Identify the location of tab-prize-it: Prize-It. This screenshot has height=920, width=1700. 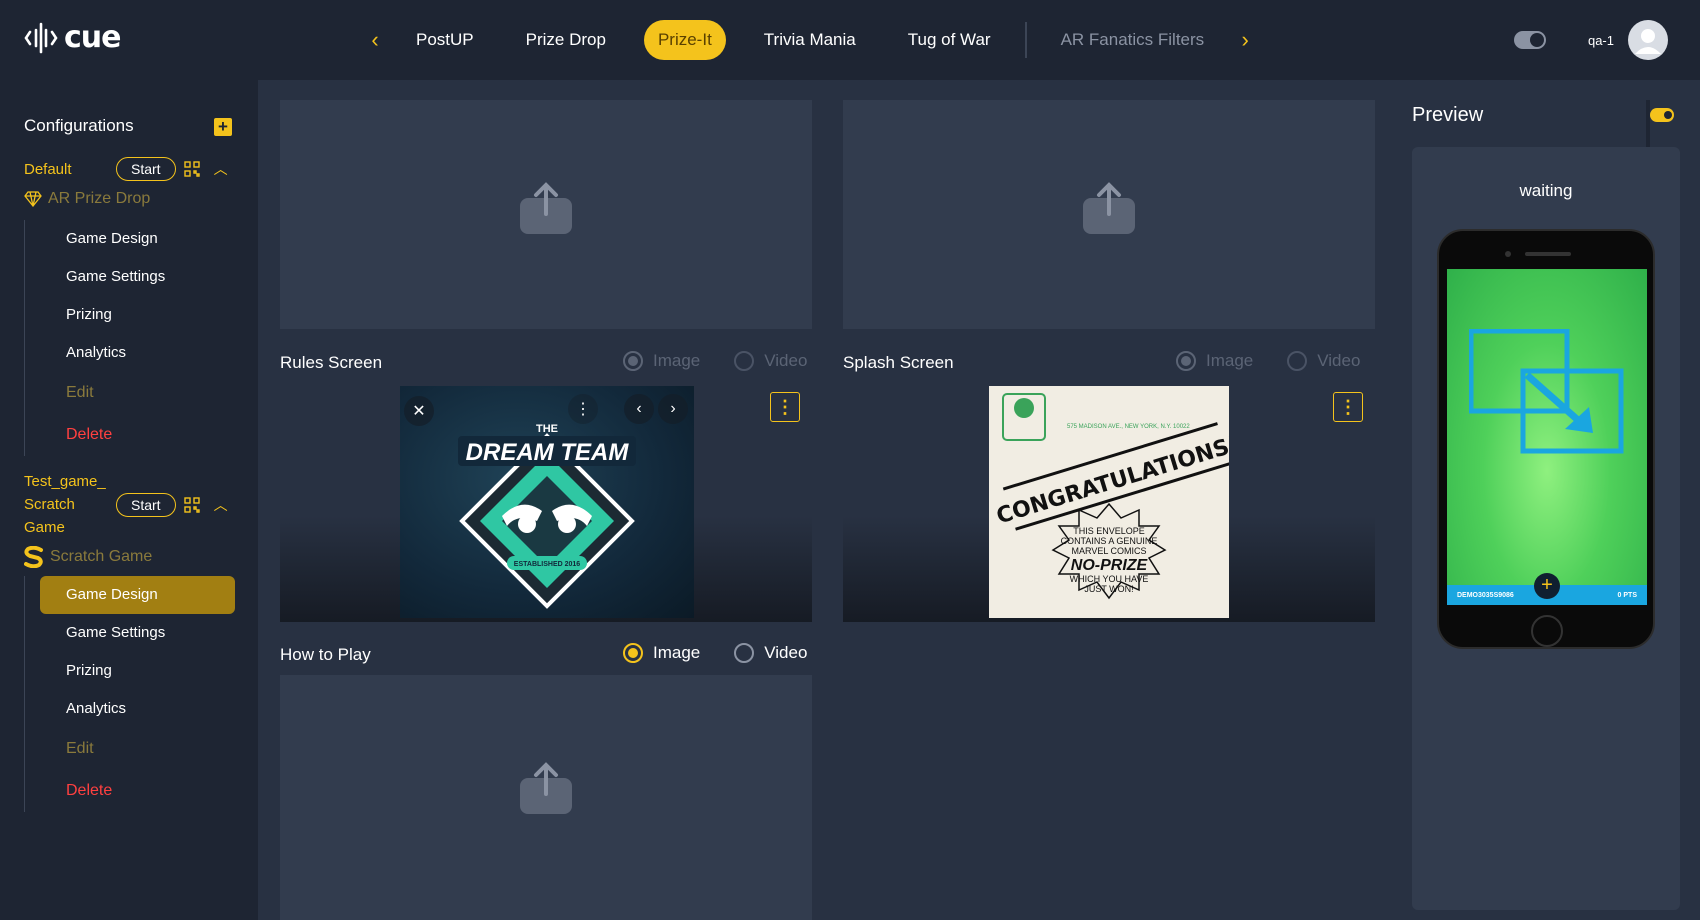
(684, 40).